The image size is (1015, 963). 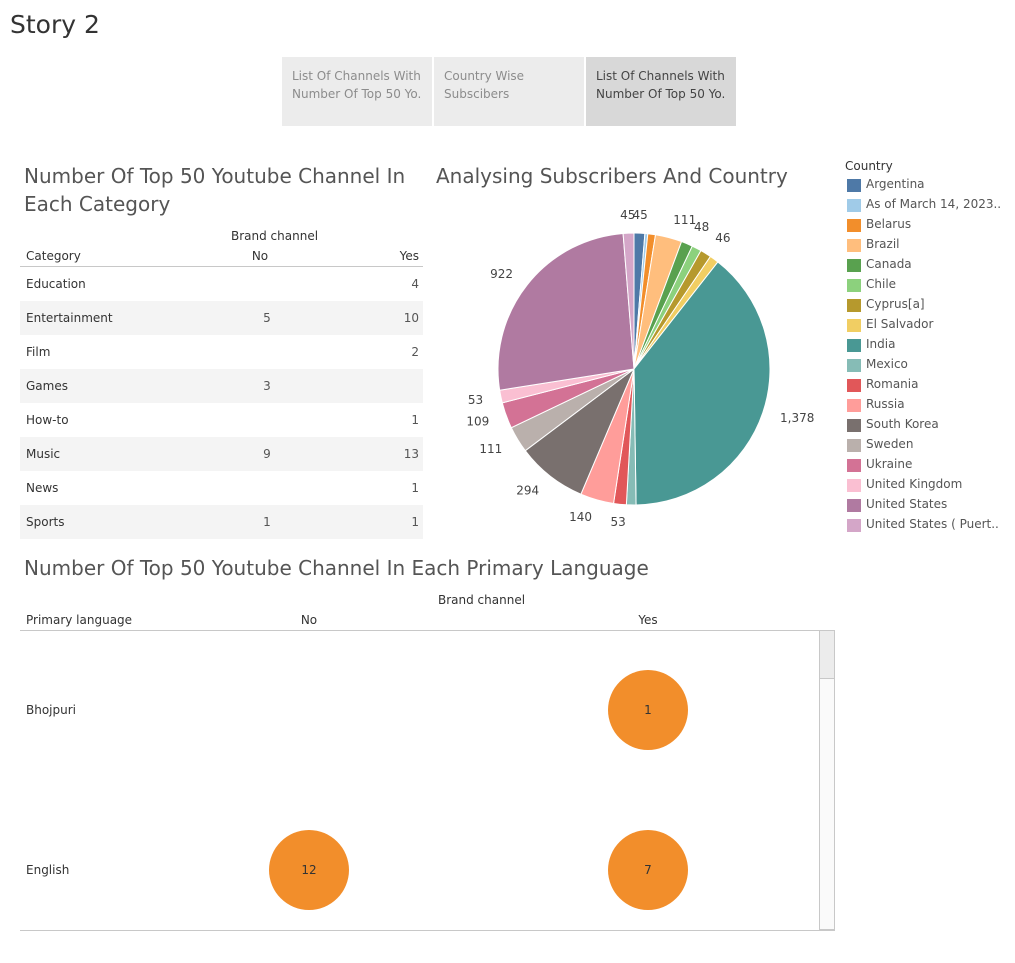 I want to click on legend-label: India, so click(x=881, y=344).